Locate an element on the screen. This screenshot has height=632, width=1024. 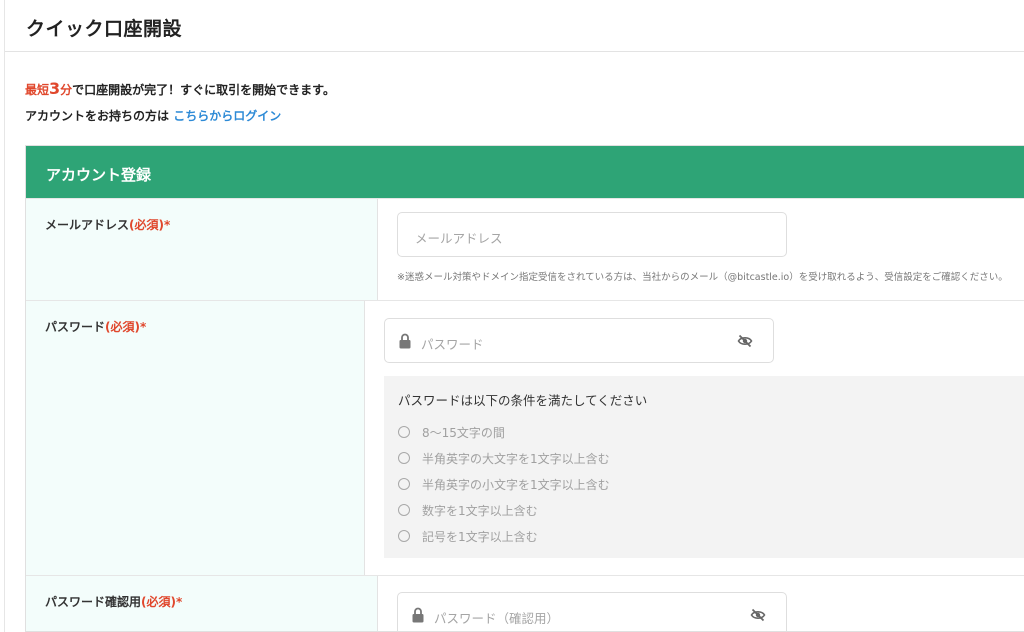
login-prompt: アカウントをお持ちの方は こちらからログイン is located at coordinates (153, 115).